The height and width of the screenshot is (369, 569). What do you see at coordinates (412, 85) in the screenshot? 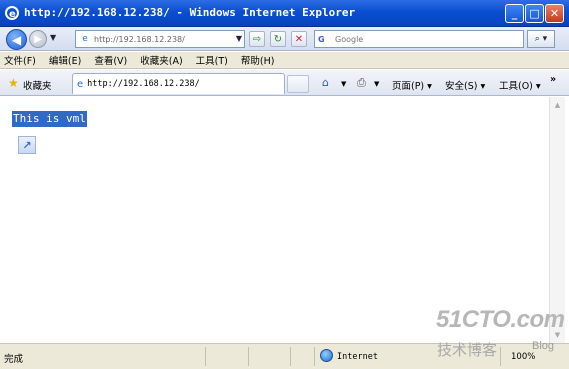
I see `page-menu-button: 页面(P) ▾` at bounding box center [412, 85].